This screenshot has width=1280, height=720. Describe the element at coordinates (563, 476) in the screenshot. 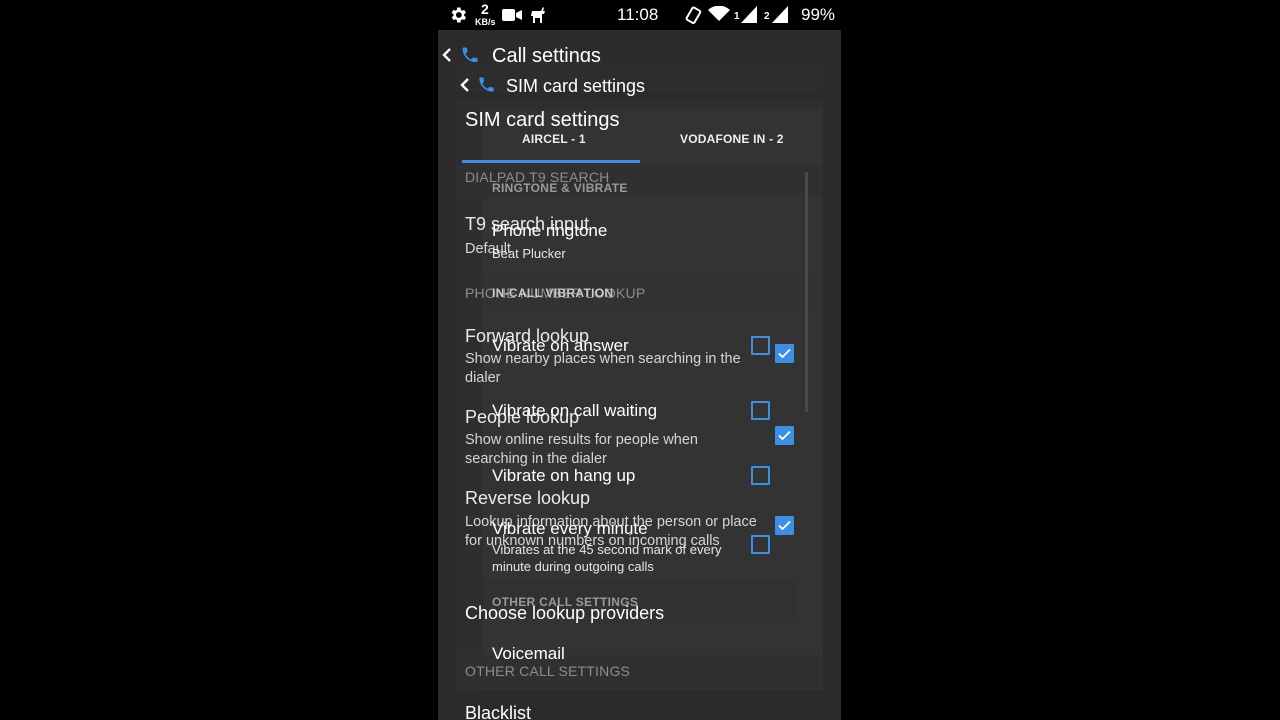

I see `vibrate-on-hang-up-title: Vibrate on hang up` at that location.